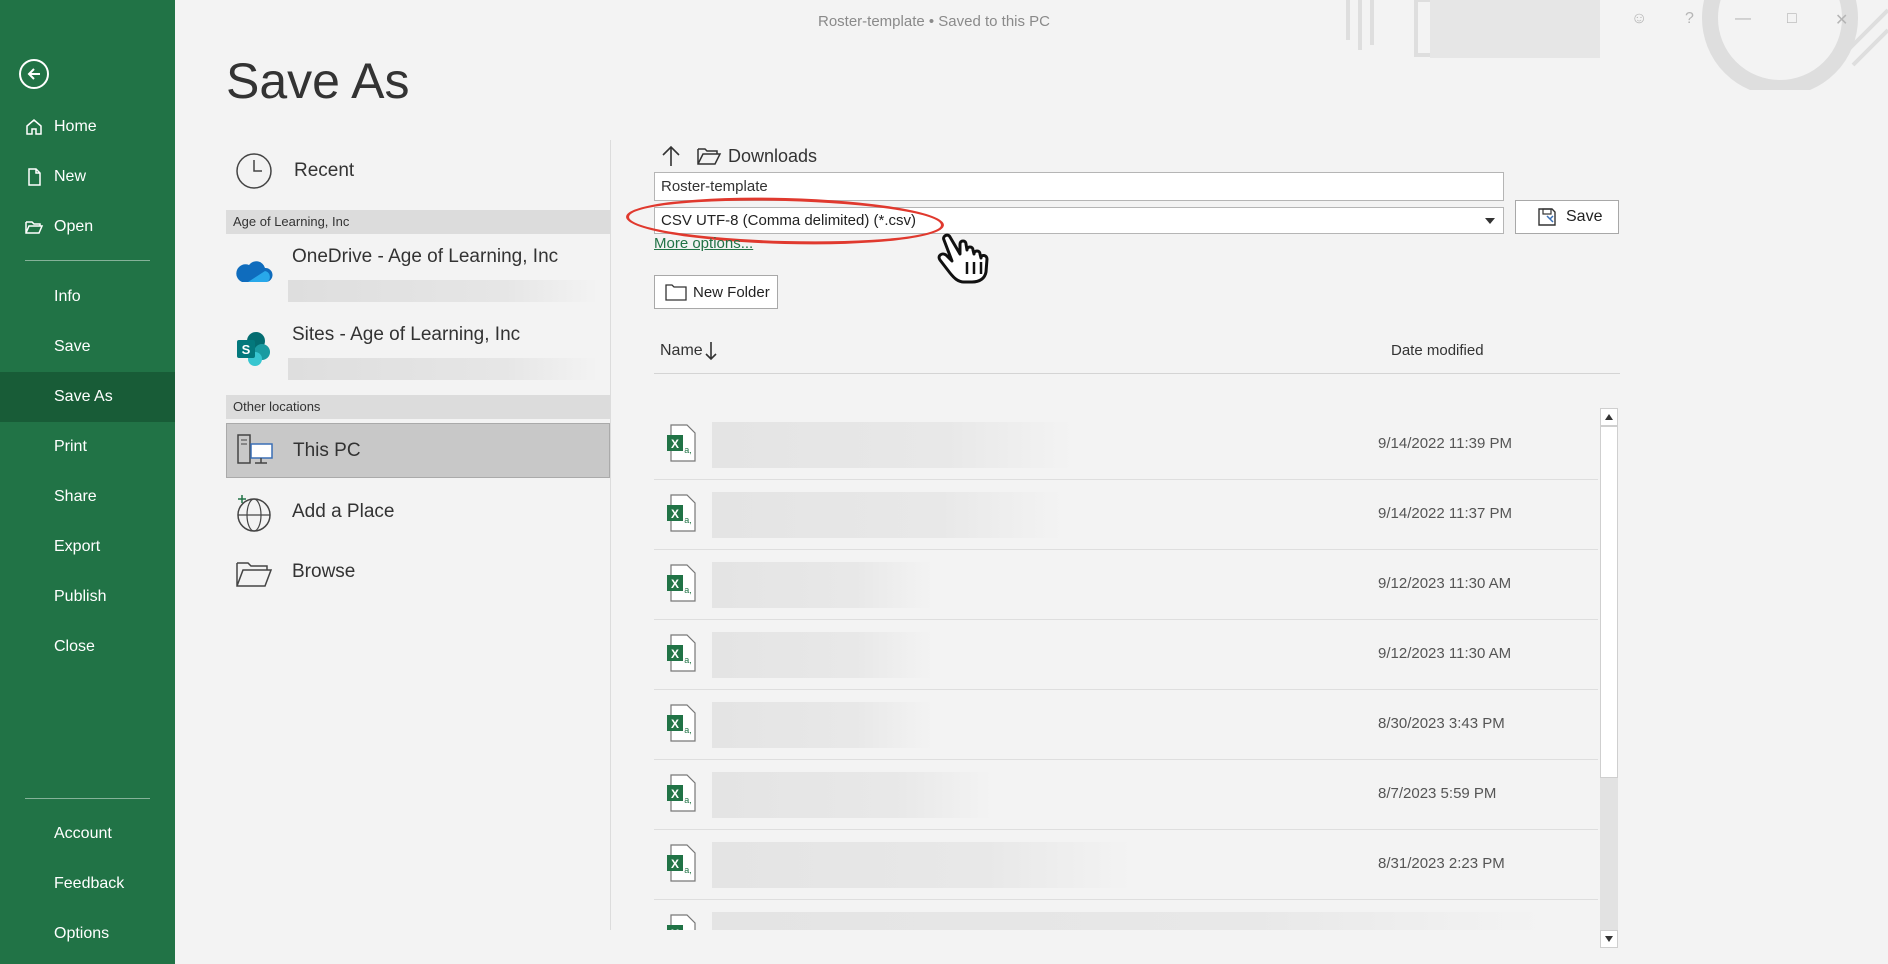  What do you see at coordinates (418, 513) in the screenshot?
I see `location-add-place: Add a Place` at bounding box center [418, 513].